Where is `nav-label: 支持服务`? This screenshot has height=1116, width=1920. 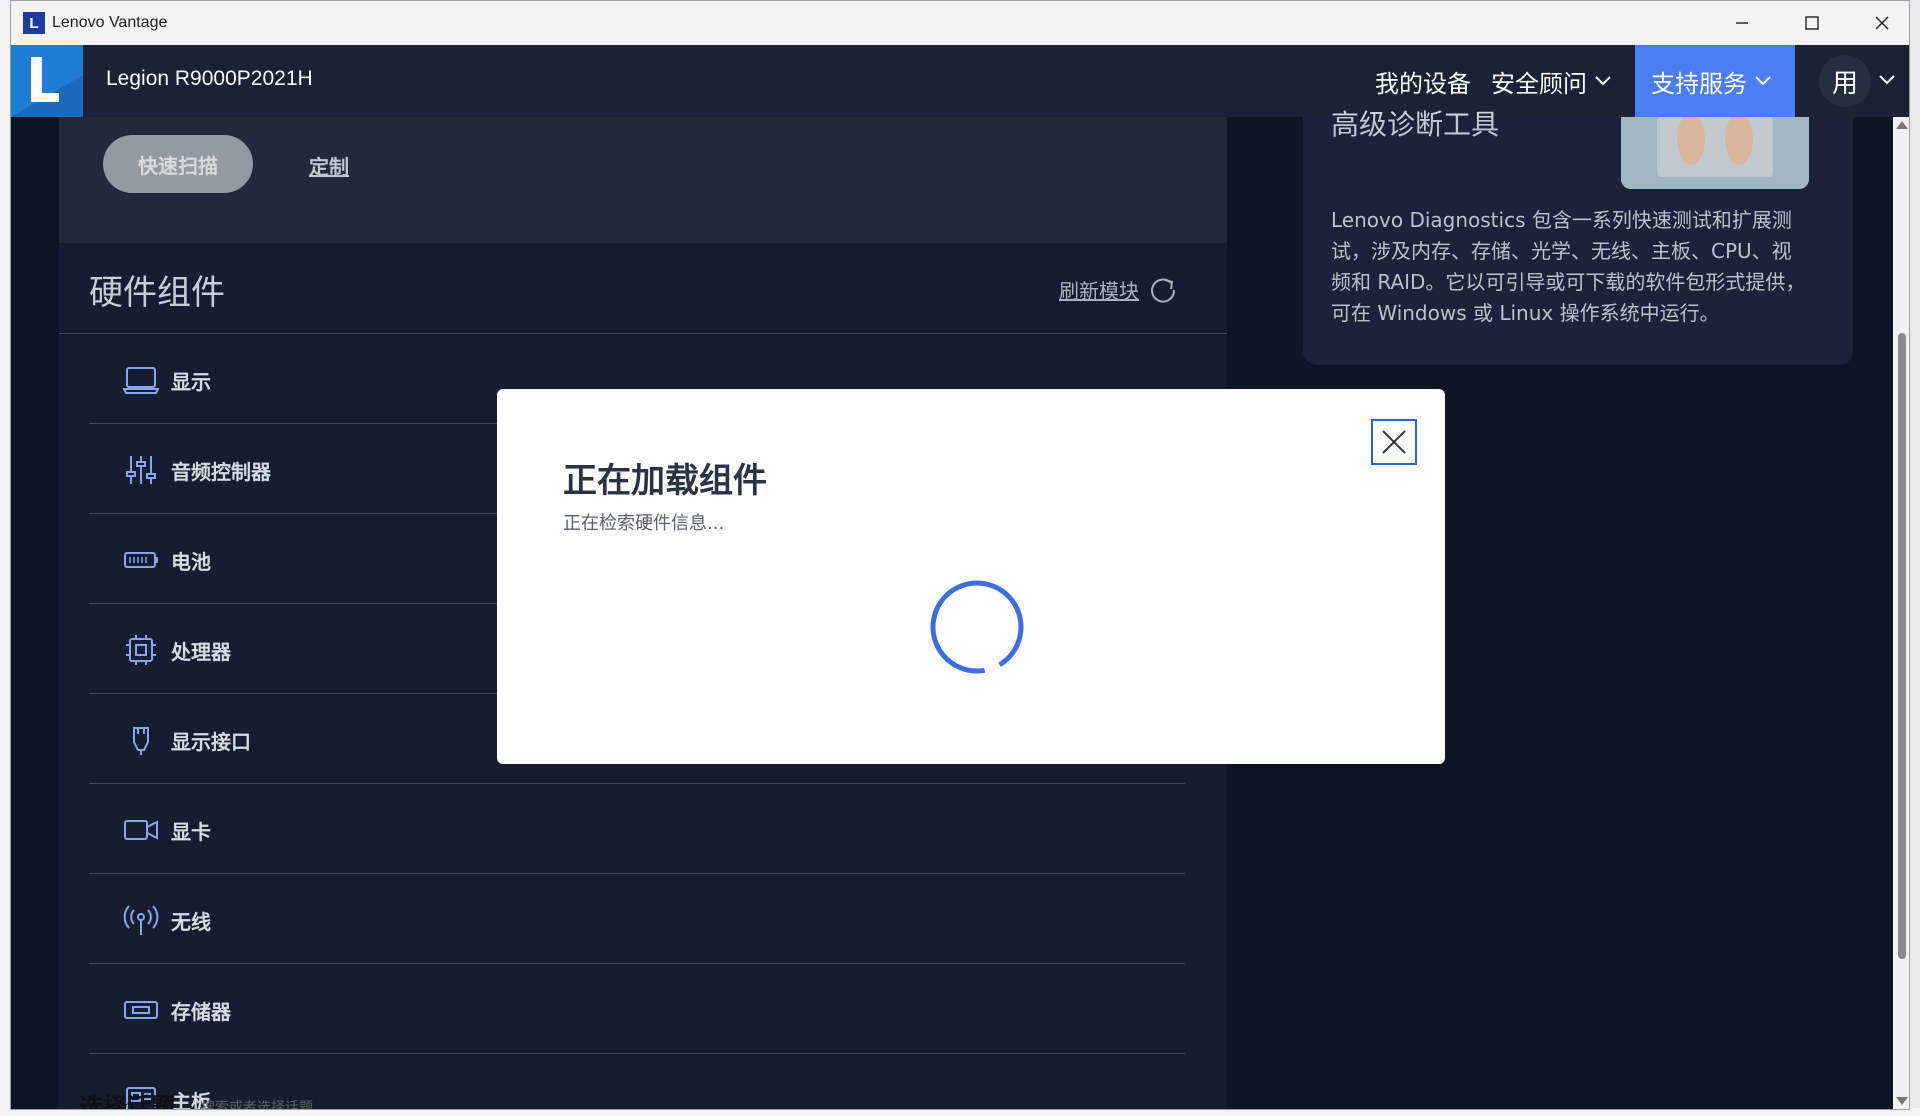 nav-label: 支持服务 is located at coordinates (1699, 83).